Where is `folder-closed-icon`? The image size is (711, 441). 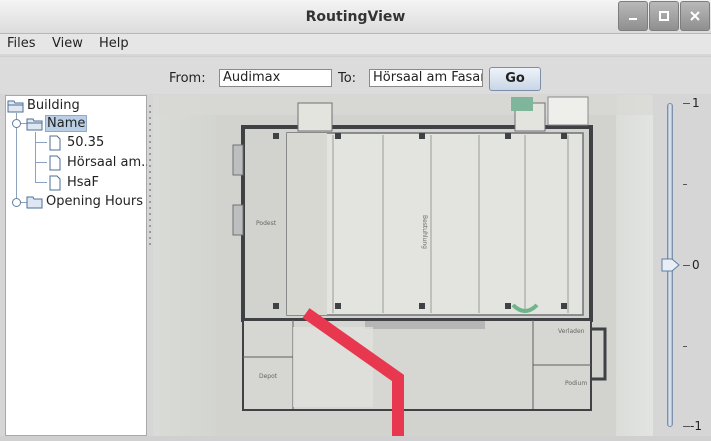 folder-closed-icon is located at coordinates (34, 202).